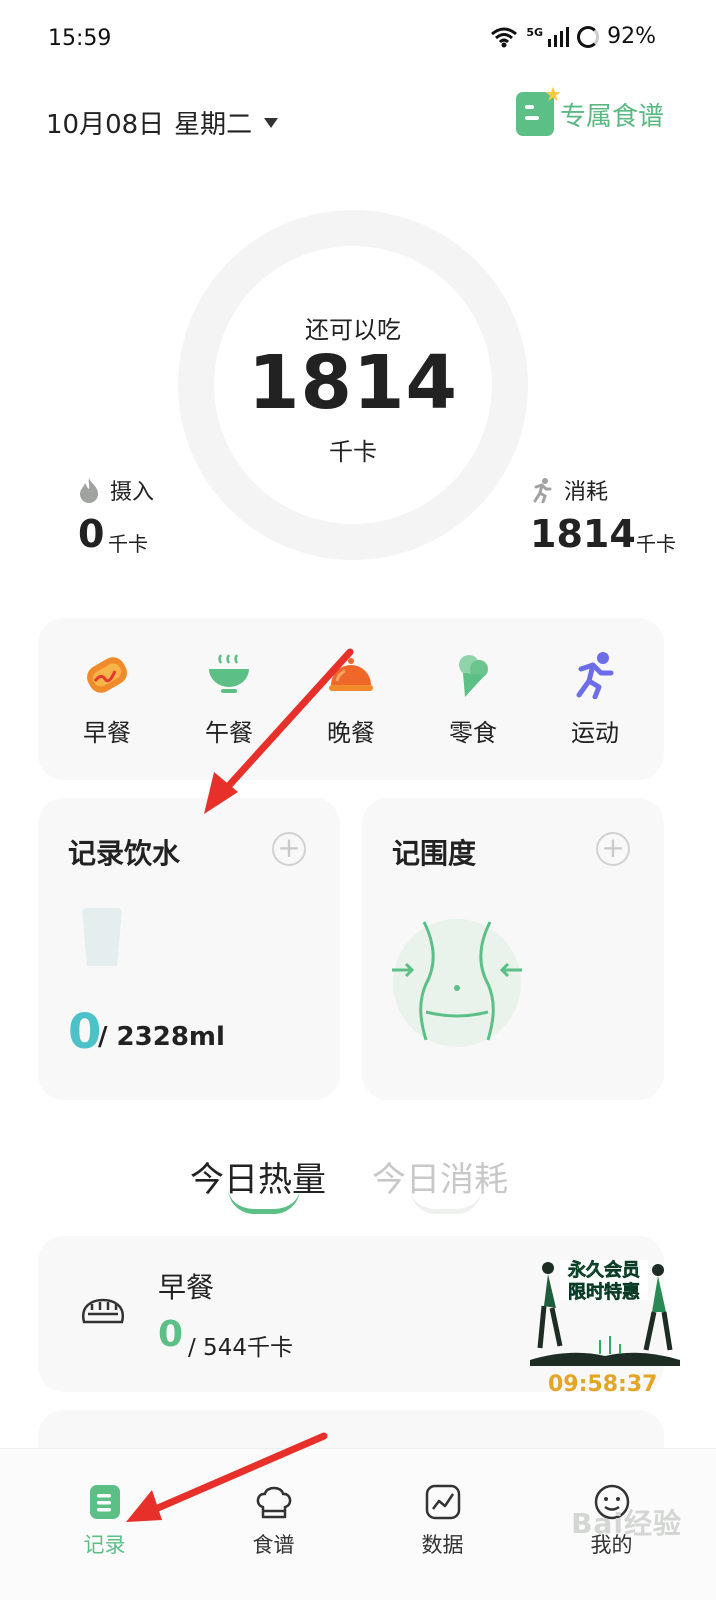 The image size is (716, 1600). What do you see at coordinates (442, 1545) in the screenshot?
I see `nav-data-label: 数据` at bounding box center [442, 1545].